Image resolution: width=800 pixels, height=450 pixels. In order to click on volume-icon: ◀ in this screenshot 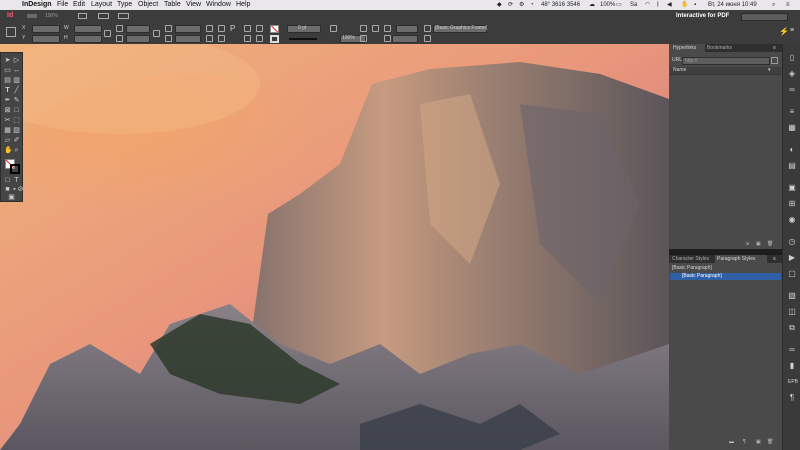, I will do `click(669, 5)`.